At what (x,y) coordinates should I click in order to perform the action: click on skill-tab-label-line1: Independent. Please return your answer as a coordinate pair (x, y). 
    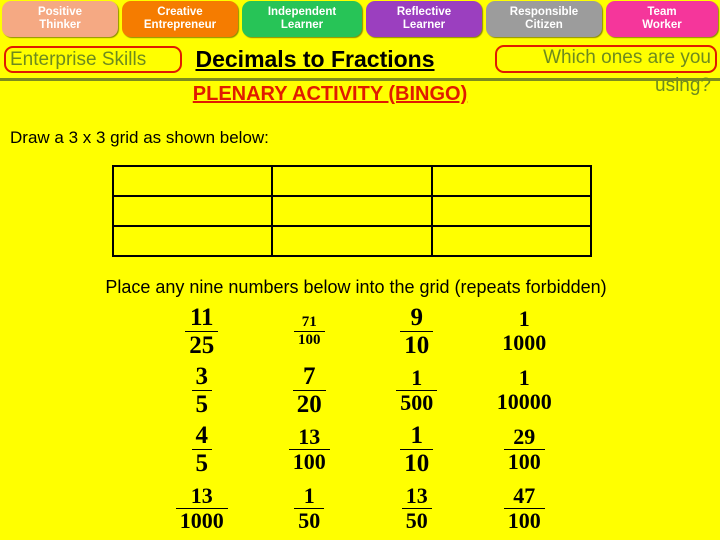
    Looking at the image, I should click on (302, 12).